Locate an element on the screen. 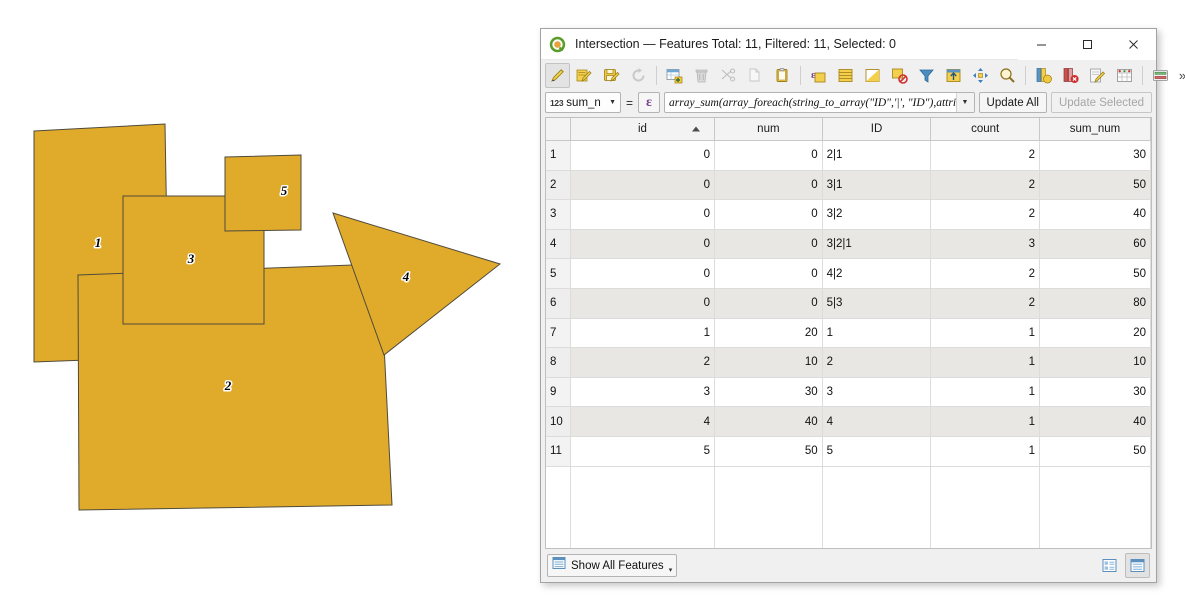 This screenshot has height=610, width=1185. conditional-formatting-icon is located at coordinates (1124, 75).